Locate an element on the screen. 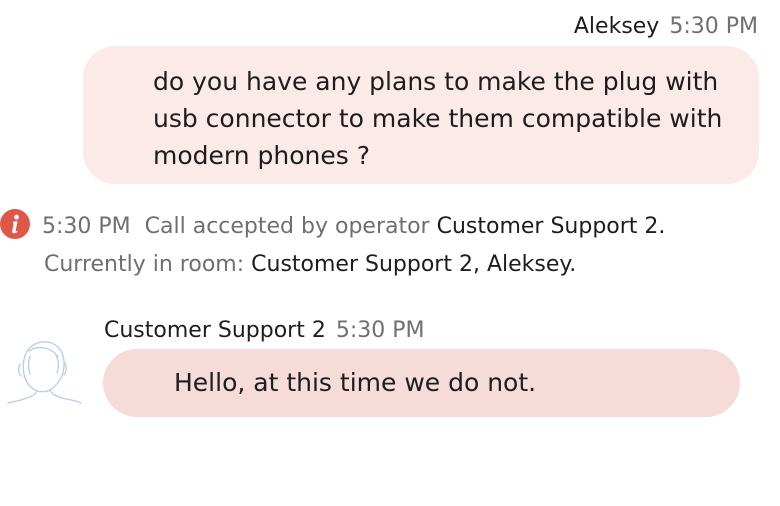  notice-text: Call accepted by operator is located at coordinates (287, 226).